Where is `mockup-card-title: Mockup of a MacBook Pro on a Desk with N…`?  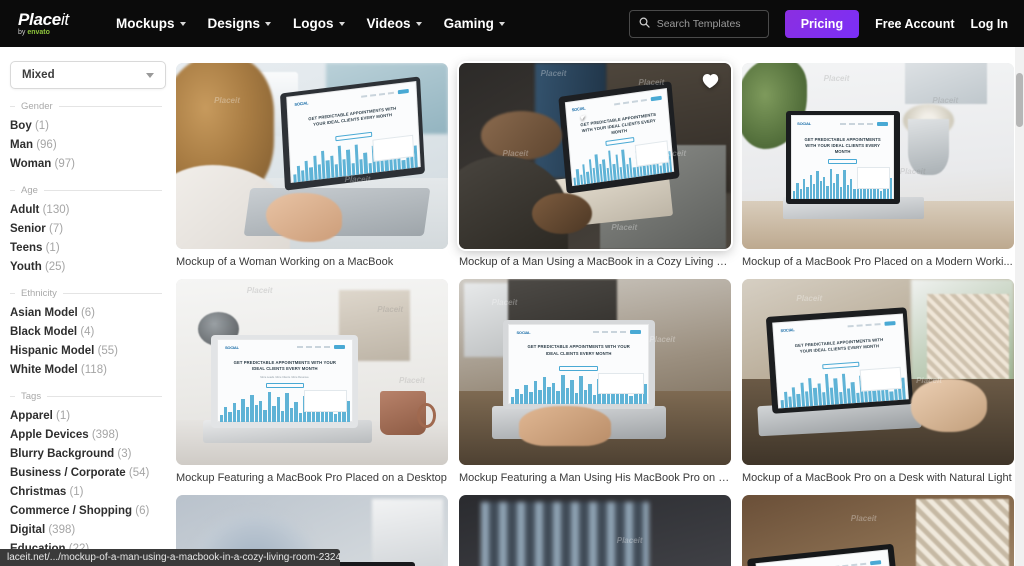 mockup-card-title: Mockup of a MacBook Pro on a Desk with N… is located at coordinates (877, 478).